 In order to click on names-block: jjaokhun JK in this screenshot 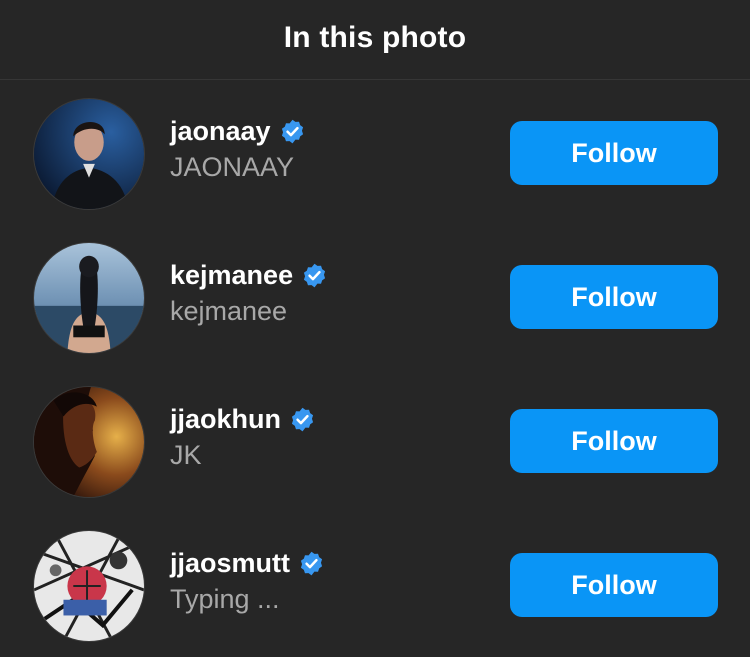, I will do `click(243, 436)`.